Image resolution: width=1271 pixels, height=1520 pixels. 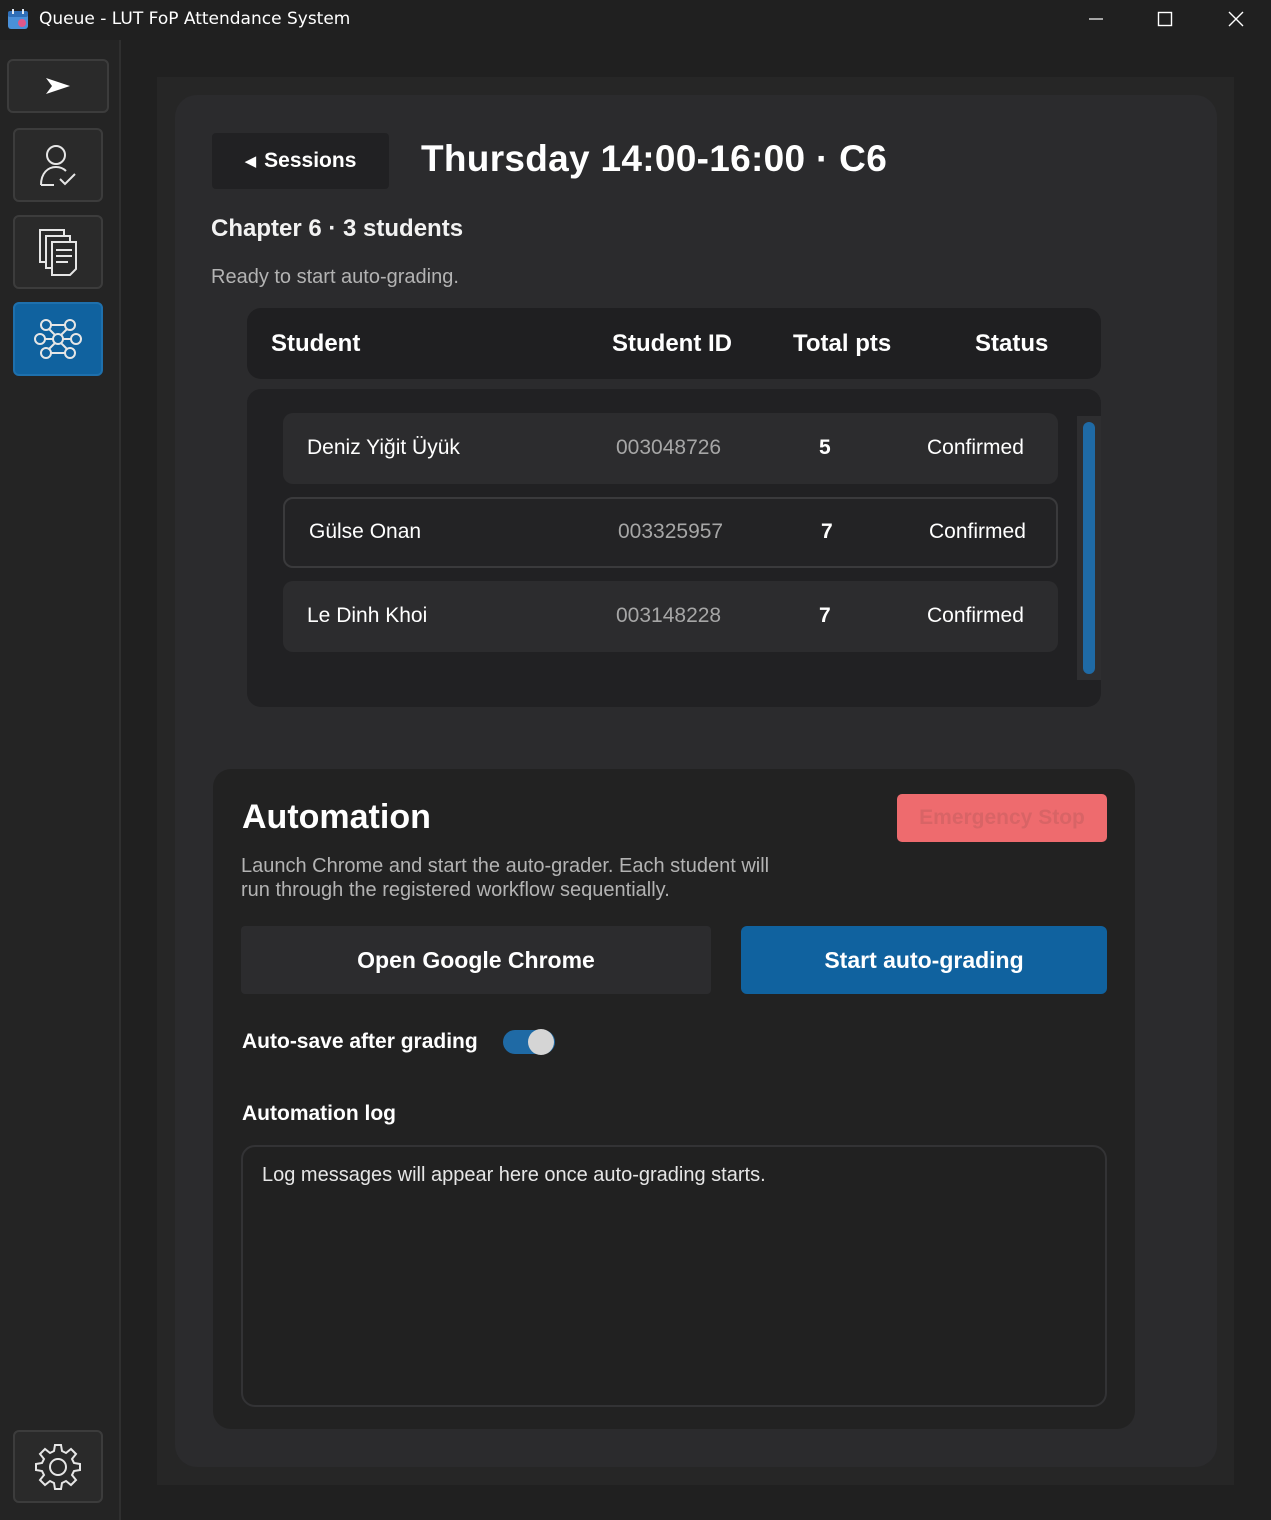 I want to click on sidebar-item-documents, so click(x=58, y=252).